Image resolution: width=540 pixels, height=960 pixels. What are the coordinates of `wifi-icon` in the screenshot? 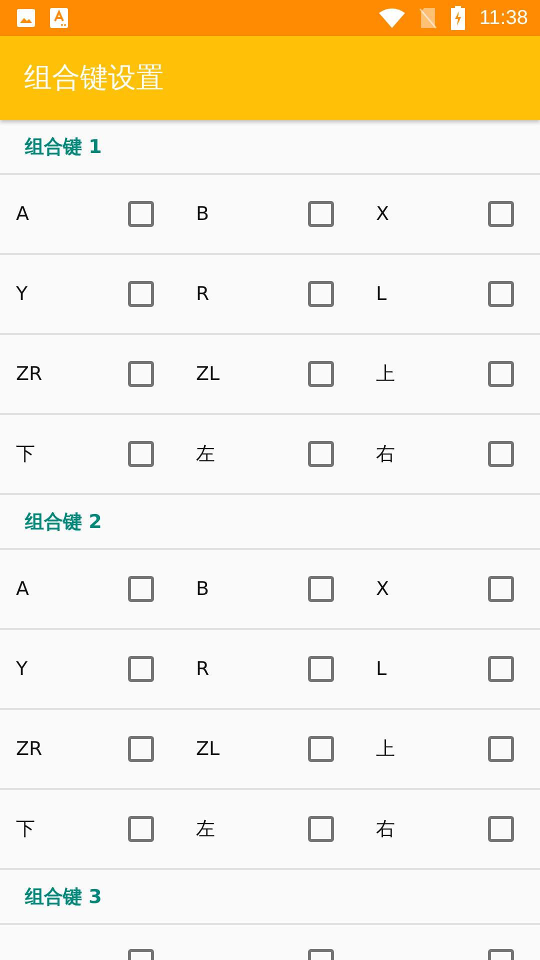 It's located at (392, 18).